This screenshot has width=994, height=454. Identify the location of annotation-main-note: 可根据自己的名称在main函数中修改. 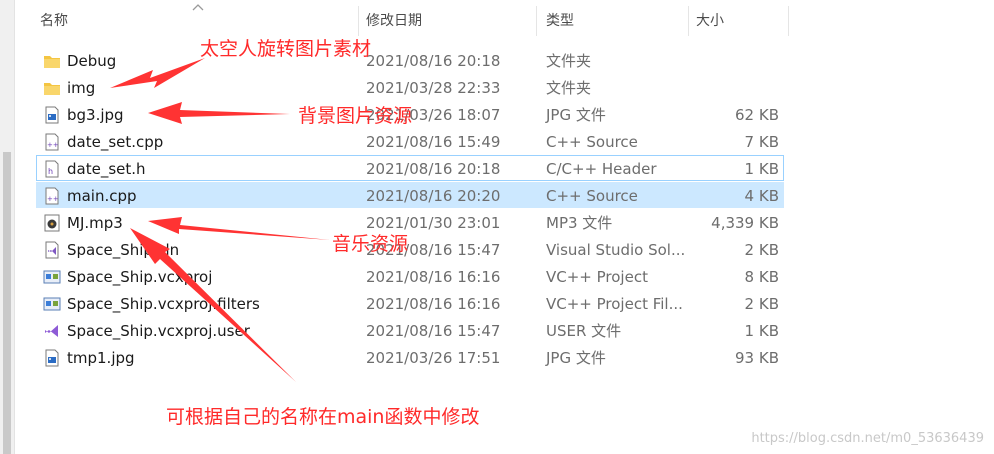
(323, 417).